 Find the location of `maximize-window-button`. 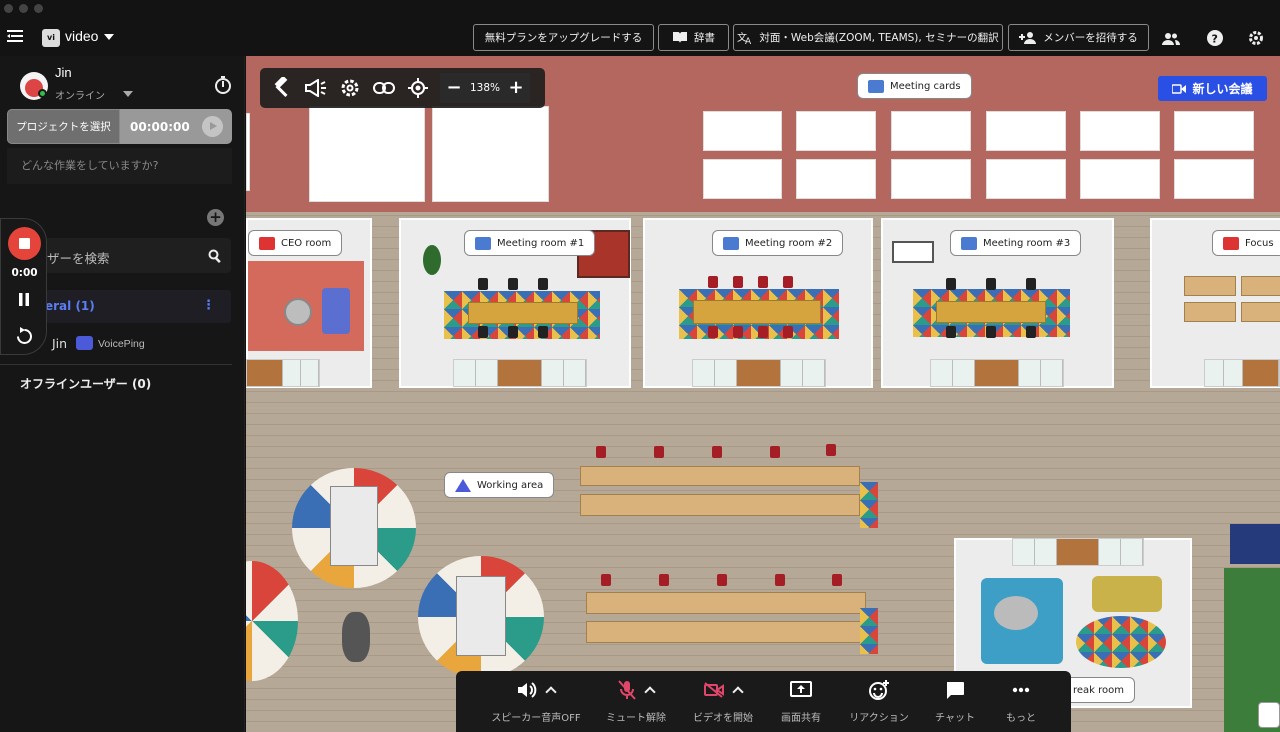

maximize-window-button is located at coordinates (38, 8).